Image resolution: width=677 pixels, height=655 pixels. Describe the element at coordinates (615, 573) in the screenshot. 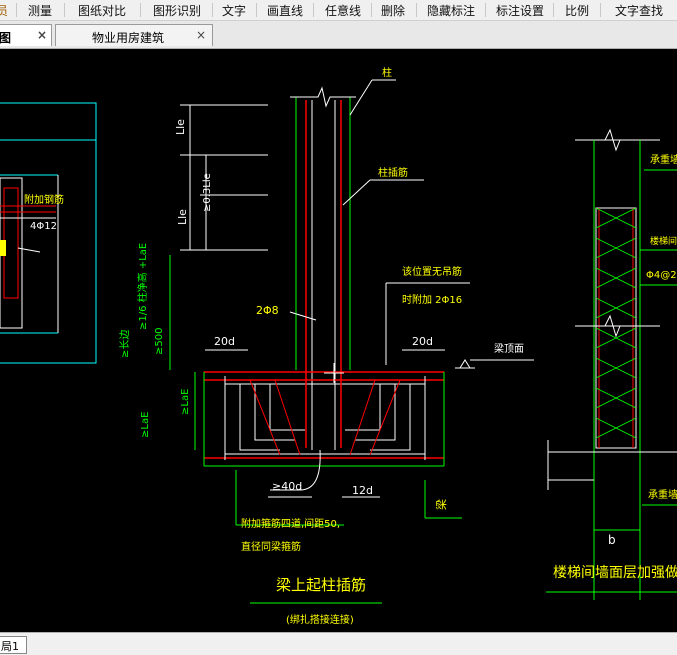

I see `detail-title-stair-wall: 楼梯间墙面层加强做法` at that location.